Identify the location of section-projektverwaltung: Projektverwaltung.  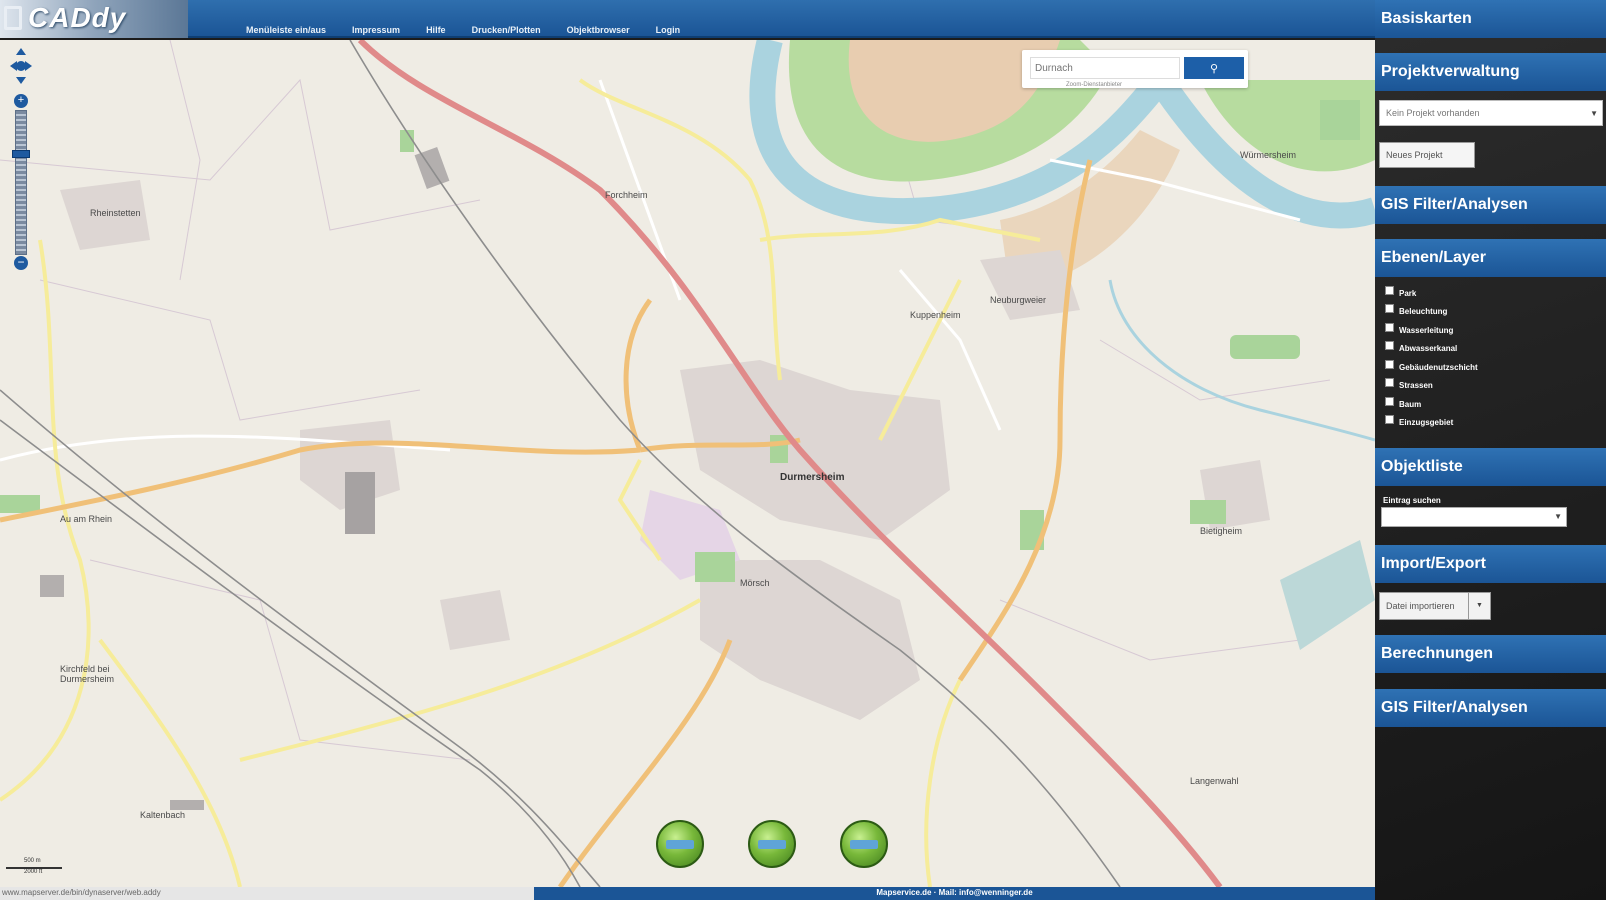
(1490, 72).